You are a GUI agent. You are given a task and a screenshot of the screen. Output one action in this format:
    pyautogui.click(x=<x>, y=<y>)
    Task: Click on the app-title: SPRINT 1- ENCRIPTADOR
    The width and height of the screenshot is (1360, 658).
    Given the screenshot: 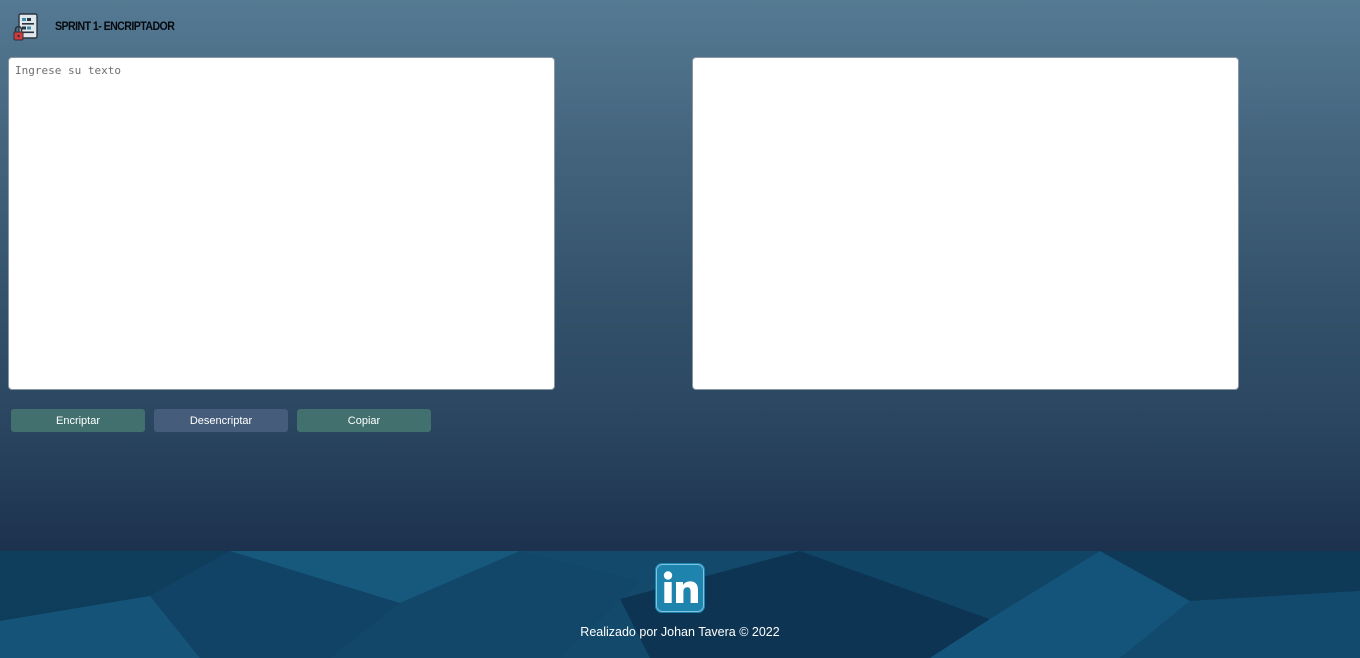 What is the action you would take?
    pyautogui.click(x=115, y=27)
    